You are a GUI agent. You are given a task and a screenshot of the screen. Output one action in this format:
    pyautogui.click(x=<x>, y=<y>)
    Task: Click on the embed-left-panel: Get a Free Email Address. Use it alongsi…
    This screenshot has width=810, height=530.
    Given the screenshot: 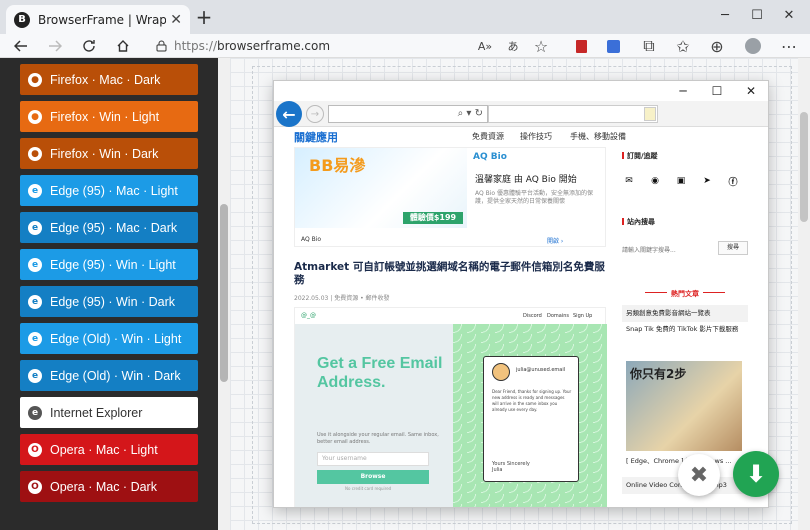 What is the action you would take?
    pyautogui.click(x=374, y=415)
    